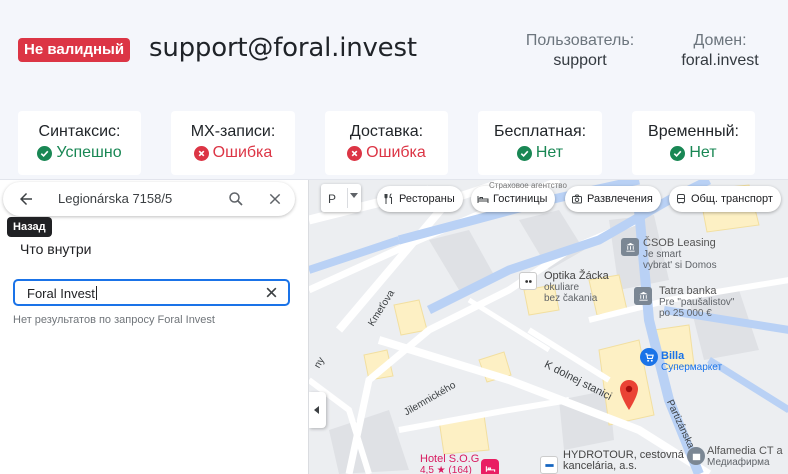 The image size is (788, 474). I want to click on close-icon, so click(275, 199).